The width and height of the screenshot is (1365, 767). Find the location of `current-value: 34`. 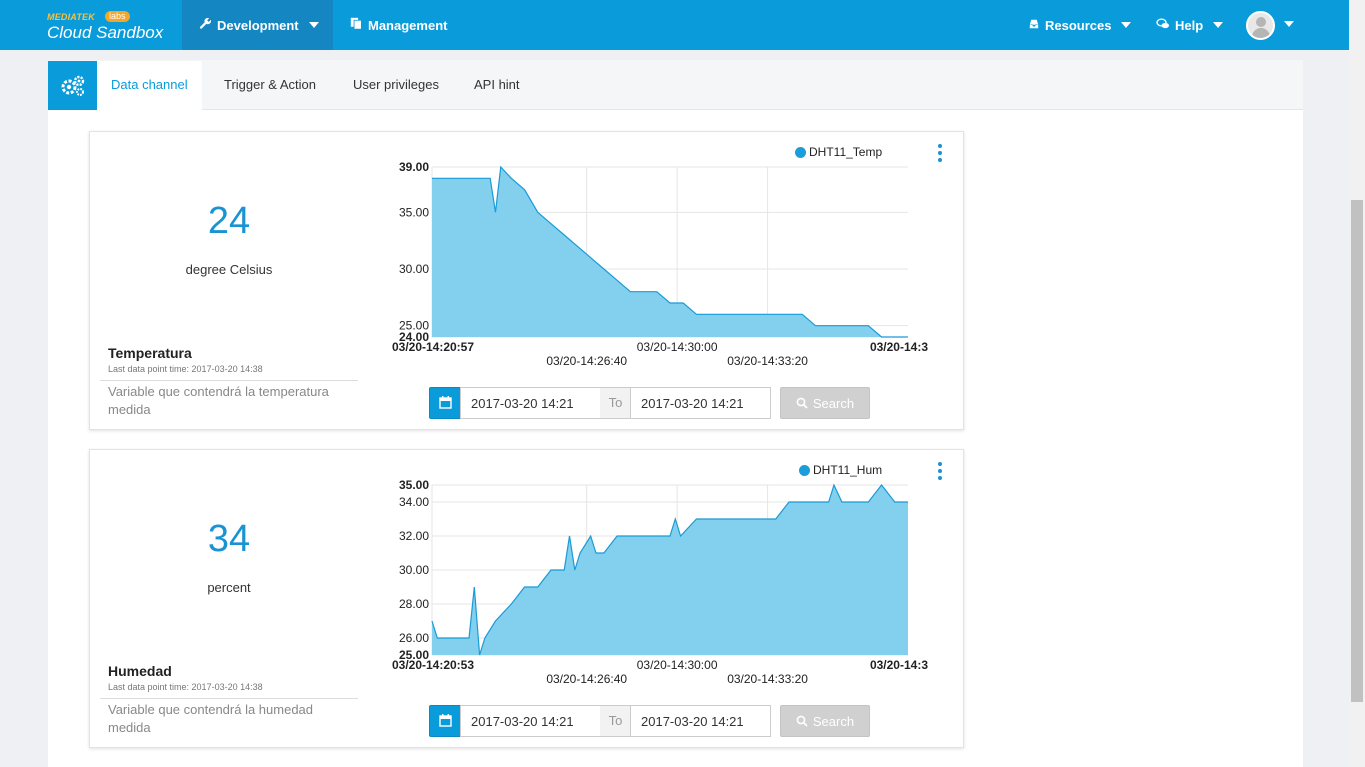

current-value: 34 is located at coordinates (229, 539).